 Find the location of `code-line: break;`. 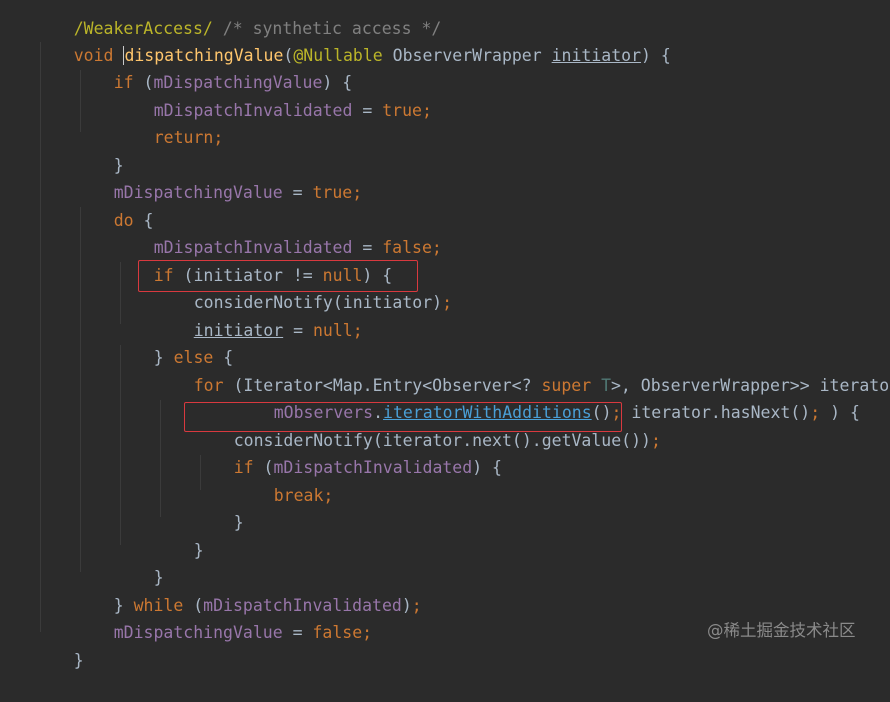

code-line: break; is located at coordinates (284, 479).